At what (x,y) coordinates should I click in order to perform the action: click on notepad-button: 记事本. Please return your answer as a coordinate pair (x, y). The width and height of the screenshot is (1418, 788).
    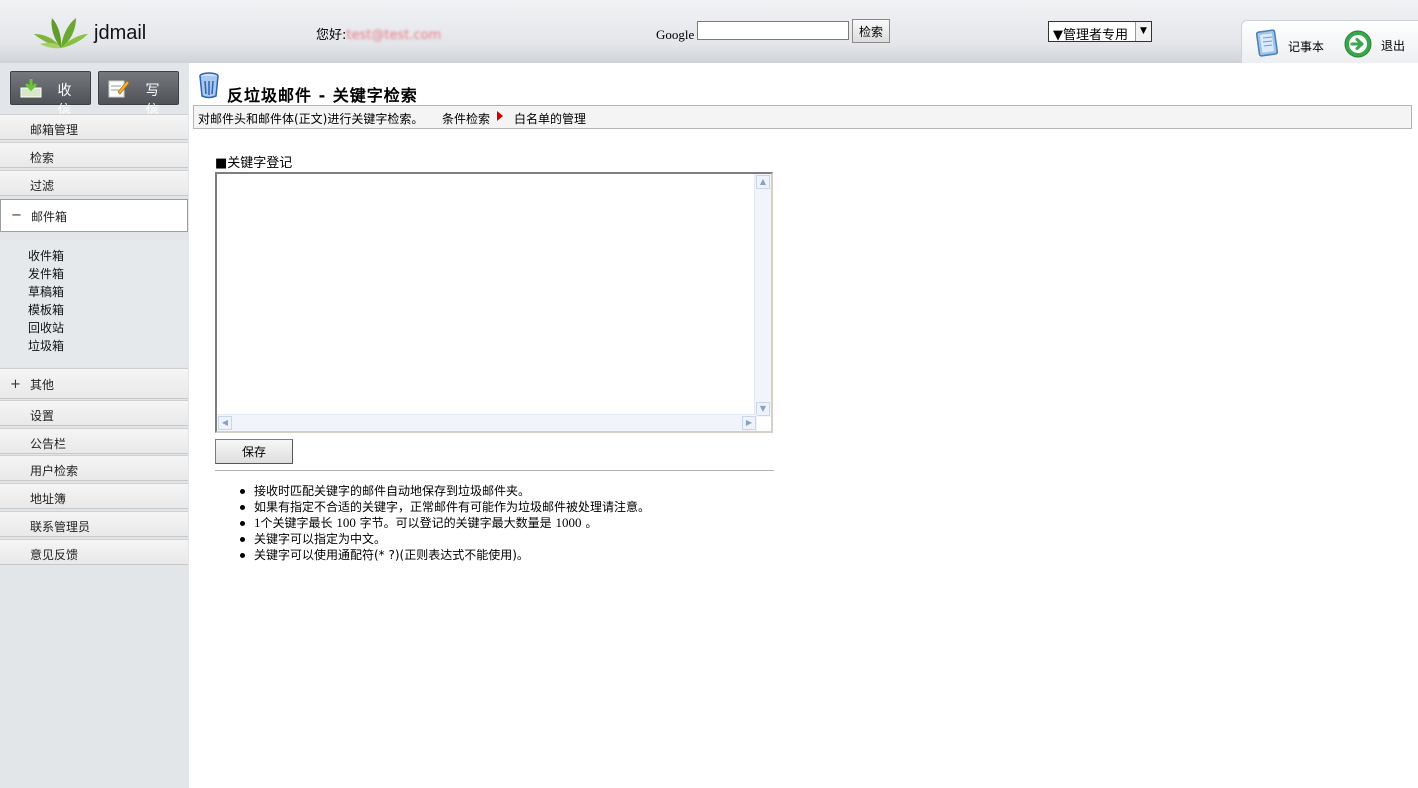
    Looking at the image, I should click on (1294, 43).